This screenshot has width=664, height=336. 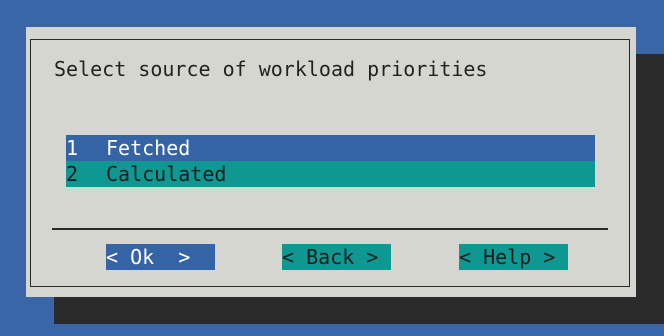 I want to click on dialog-prompt: Select source of workload priorities, so click(x=271, y=69).